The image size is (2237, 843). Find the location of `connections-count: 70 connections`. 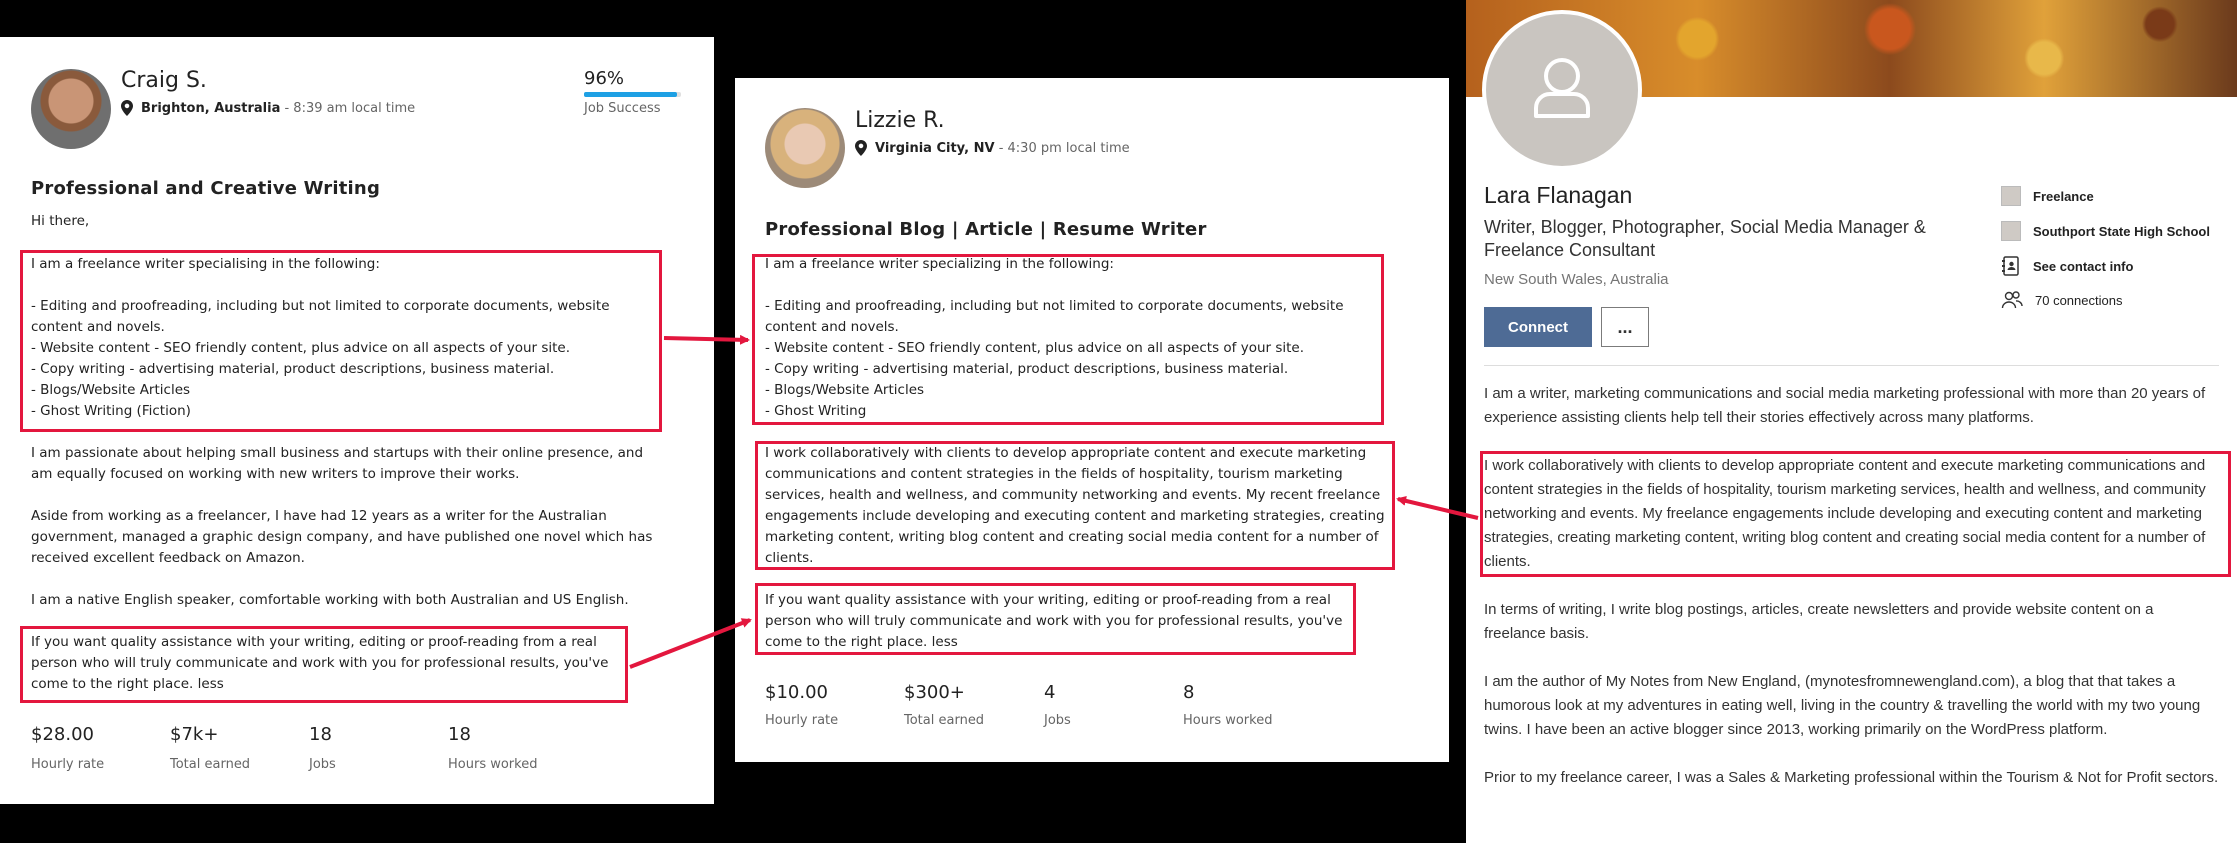

connections-count: 70 connections is located at coordinates (2079, 300).